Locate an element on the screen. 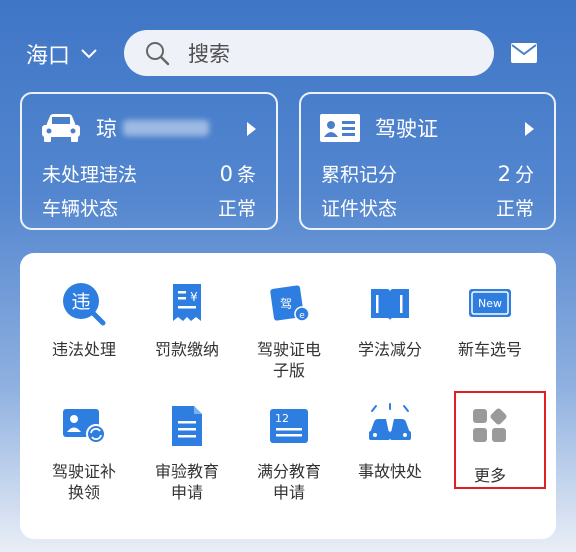 This screenshot has width=576, height=552. svg-text: 12 is located at coordinates (282, 418).